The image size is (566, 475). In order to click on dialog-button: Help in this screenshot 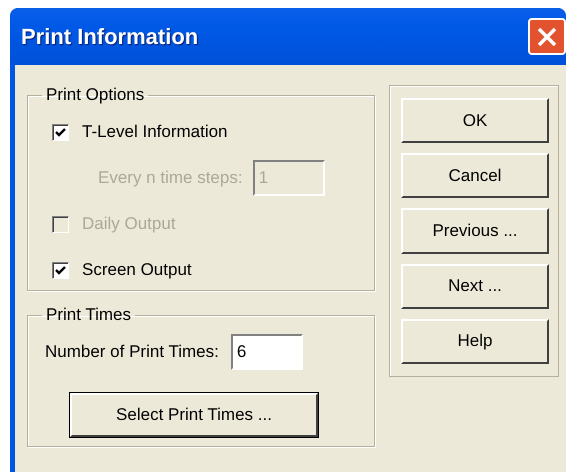, I will do `click(475, 341)`.